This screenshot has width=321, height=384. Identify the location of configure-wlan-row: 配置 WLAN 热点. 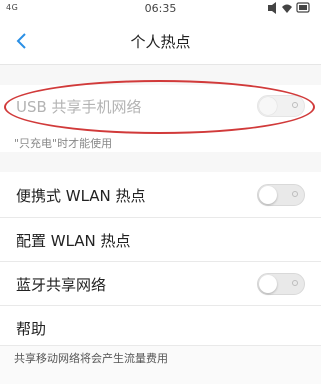
(160, 240).